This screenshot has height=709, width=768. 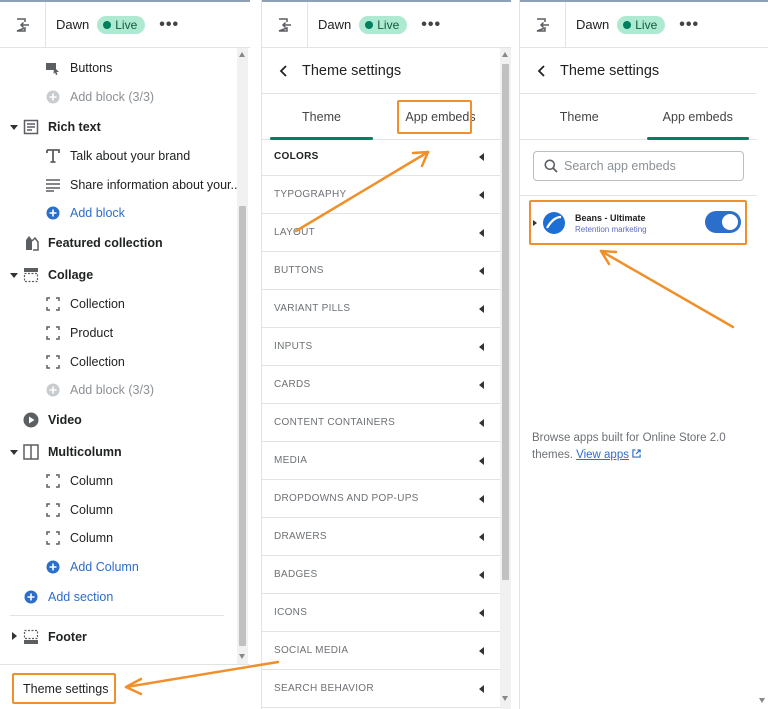 What do you see at coordinates (65, 420) in the screenshot?
I see `section-label: Video` at bounding box center [65, 420].